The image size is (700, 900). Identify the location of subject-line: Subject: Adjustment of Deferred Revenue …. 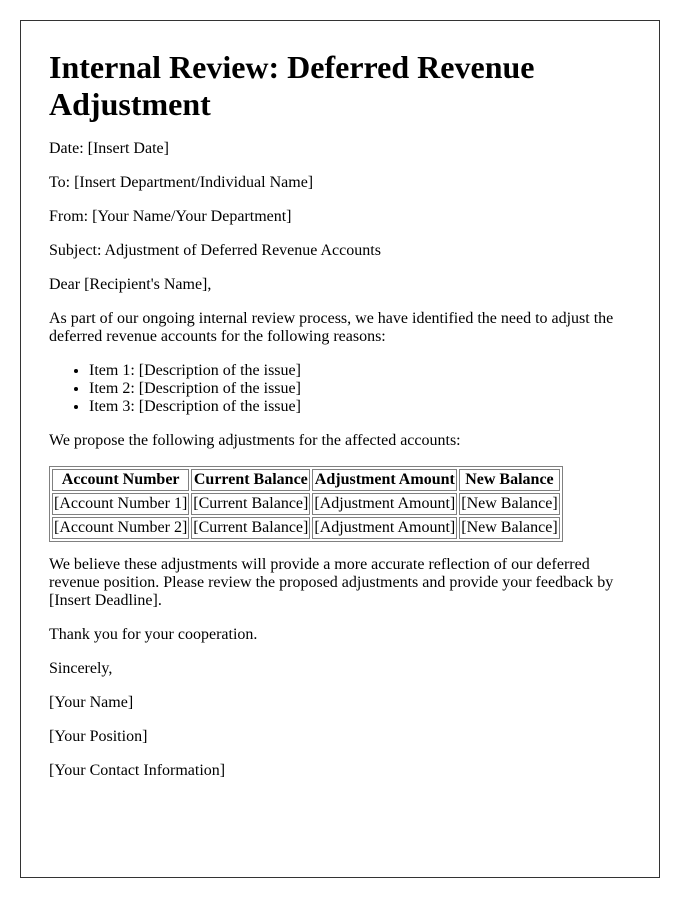
(215, 250).